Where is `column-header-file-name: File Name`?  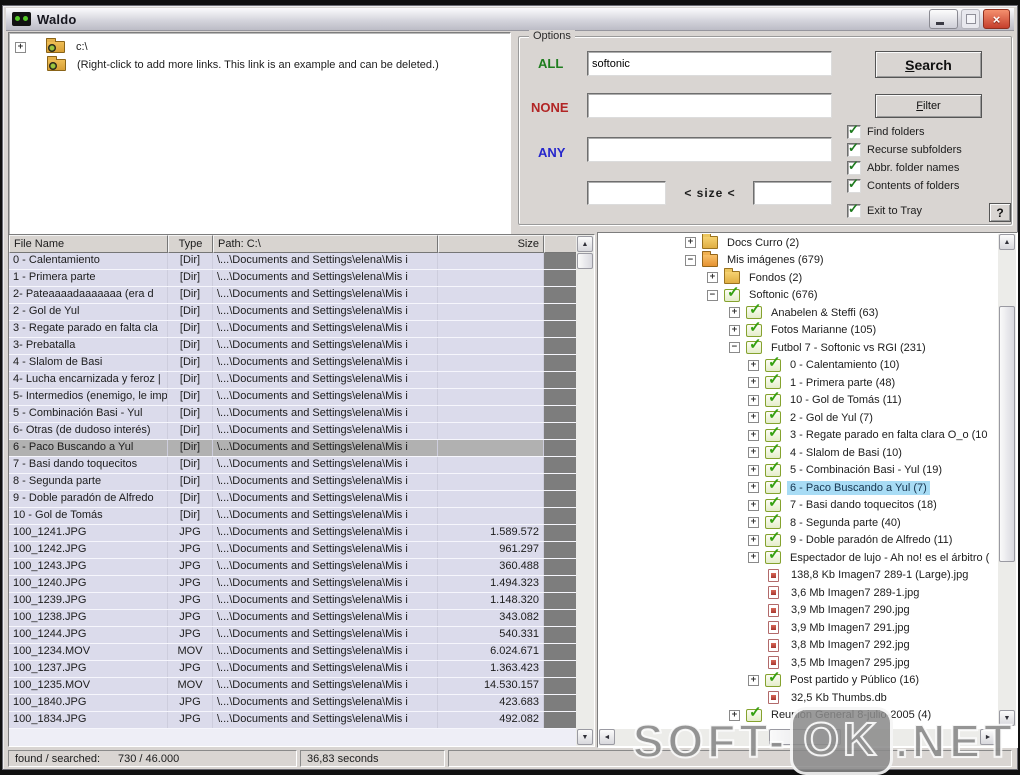 column-header-file-name: File Name is located at coordinates (88, 244).